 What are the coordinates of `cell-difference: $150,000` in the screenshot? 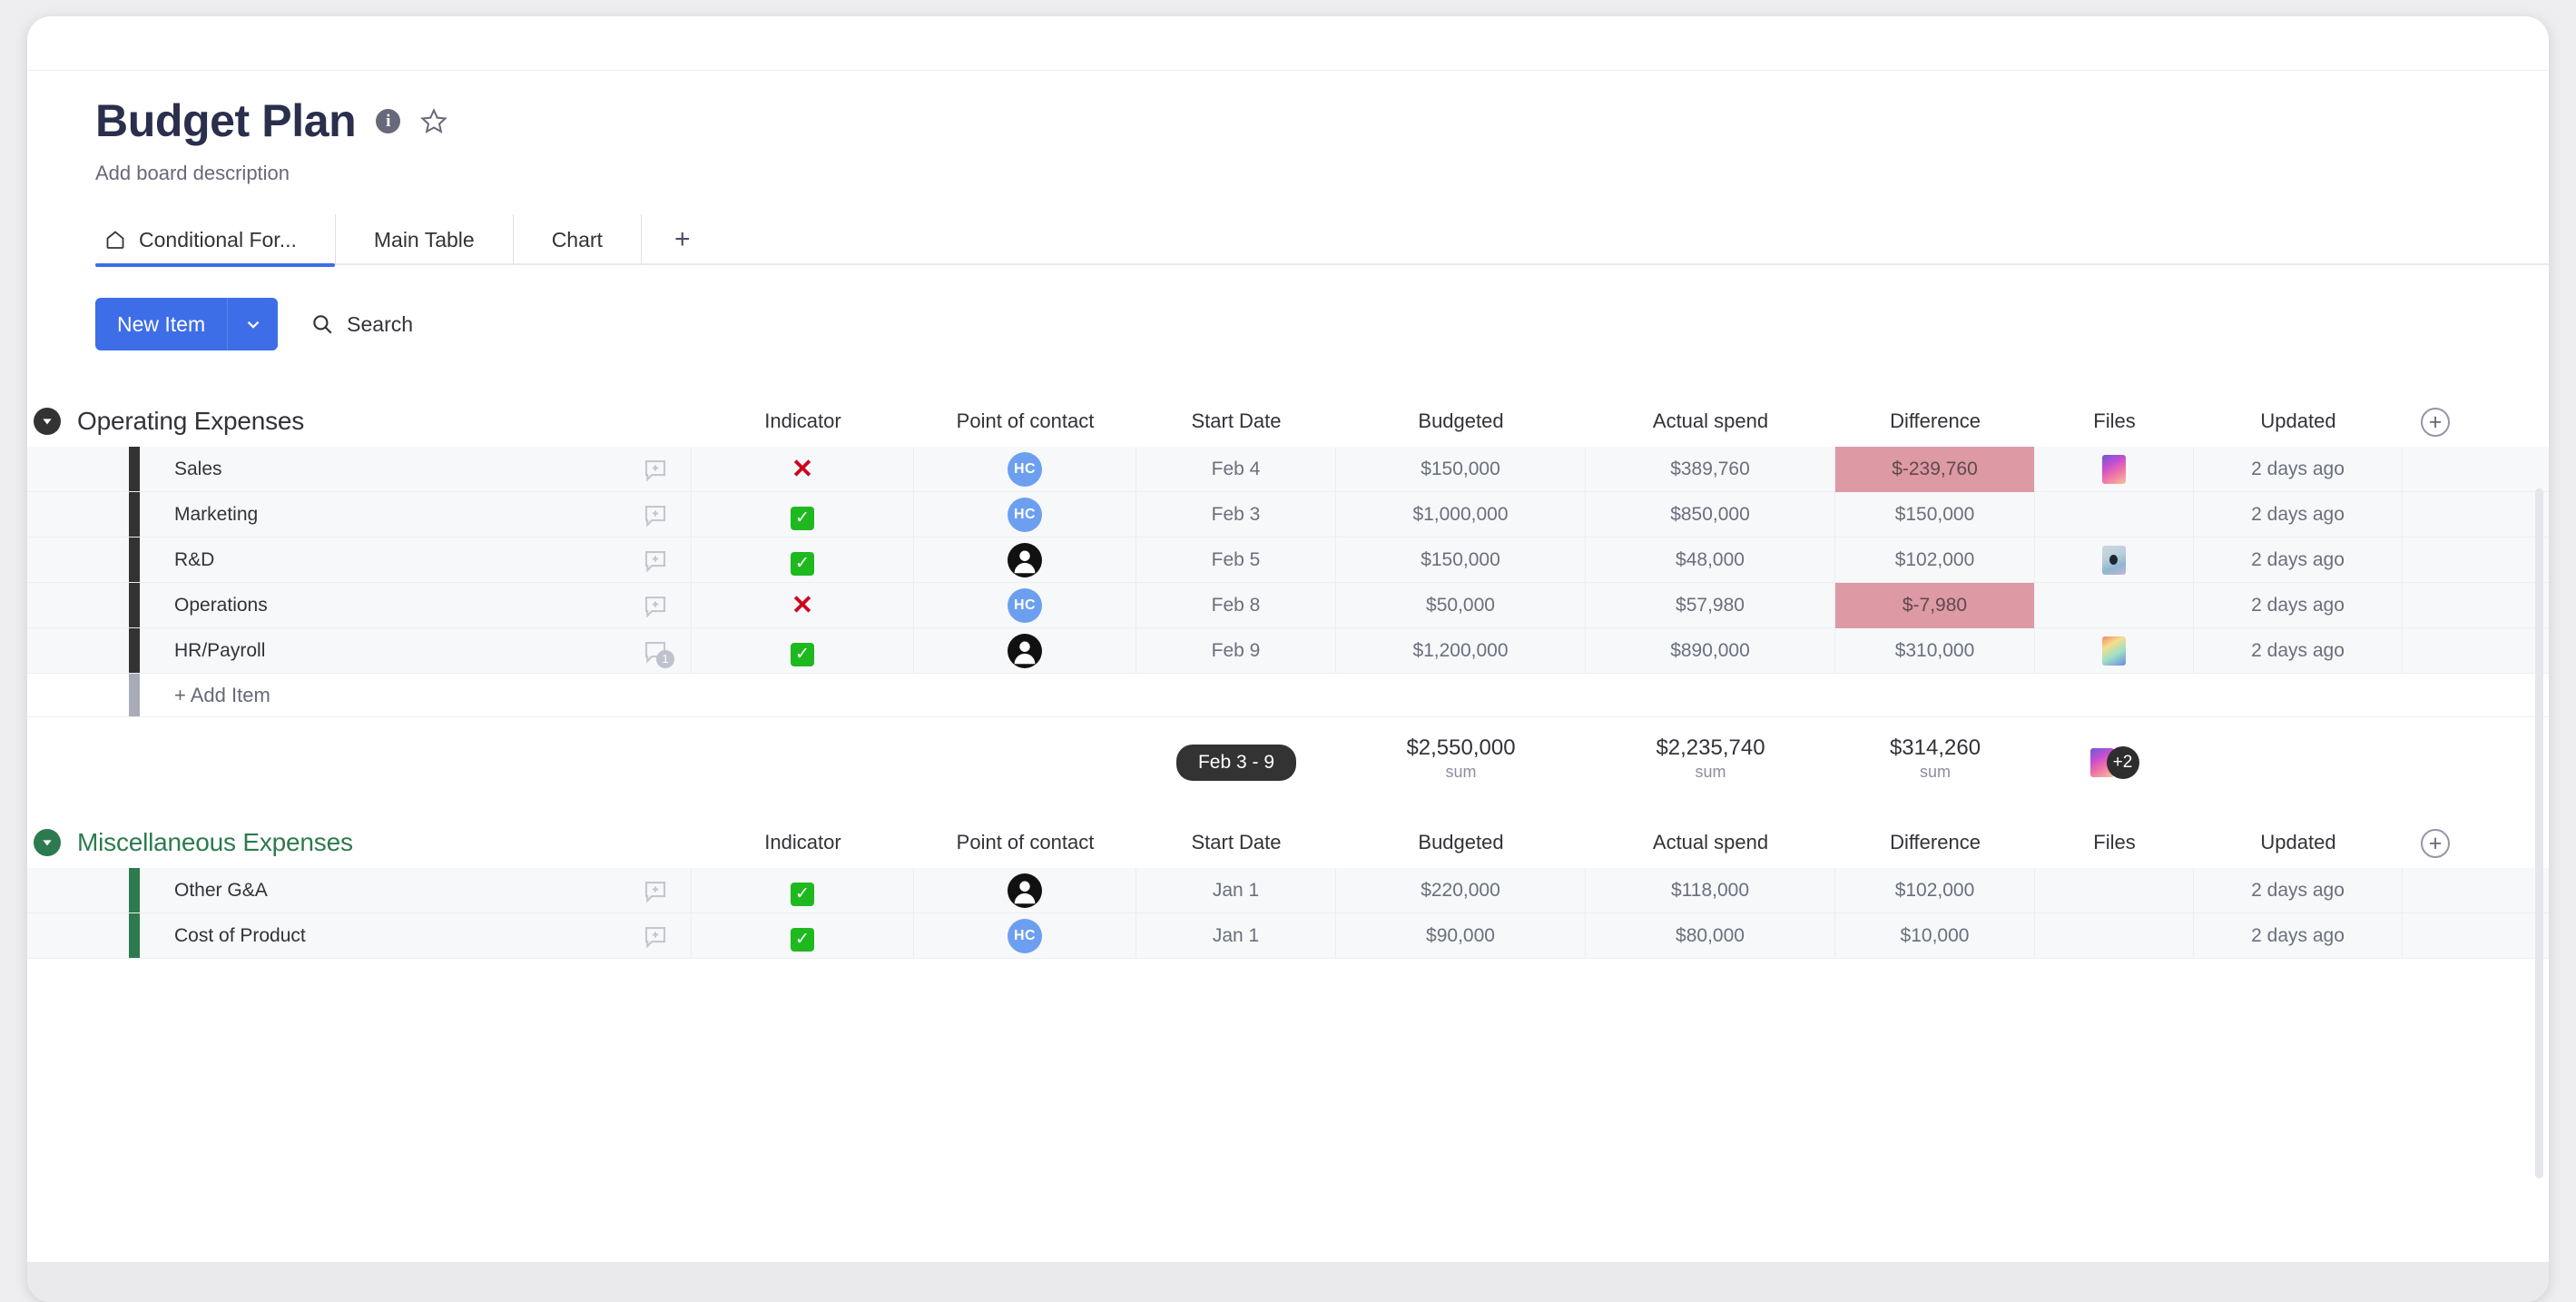 It's located at (1935, 515).